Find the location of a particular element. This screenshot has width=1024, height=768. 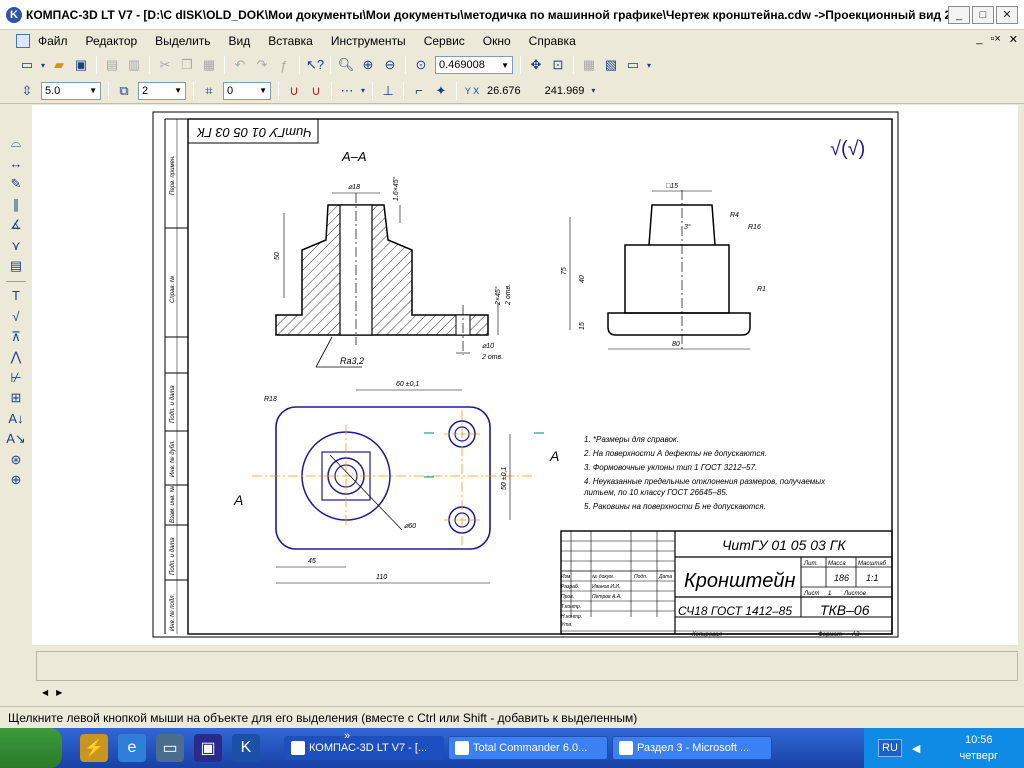

ortho-icon: ⌐ is located at coordinates (419, 91).